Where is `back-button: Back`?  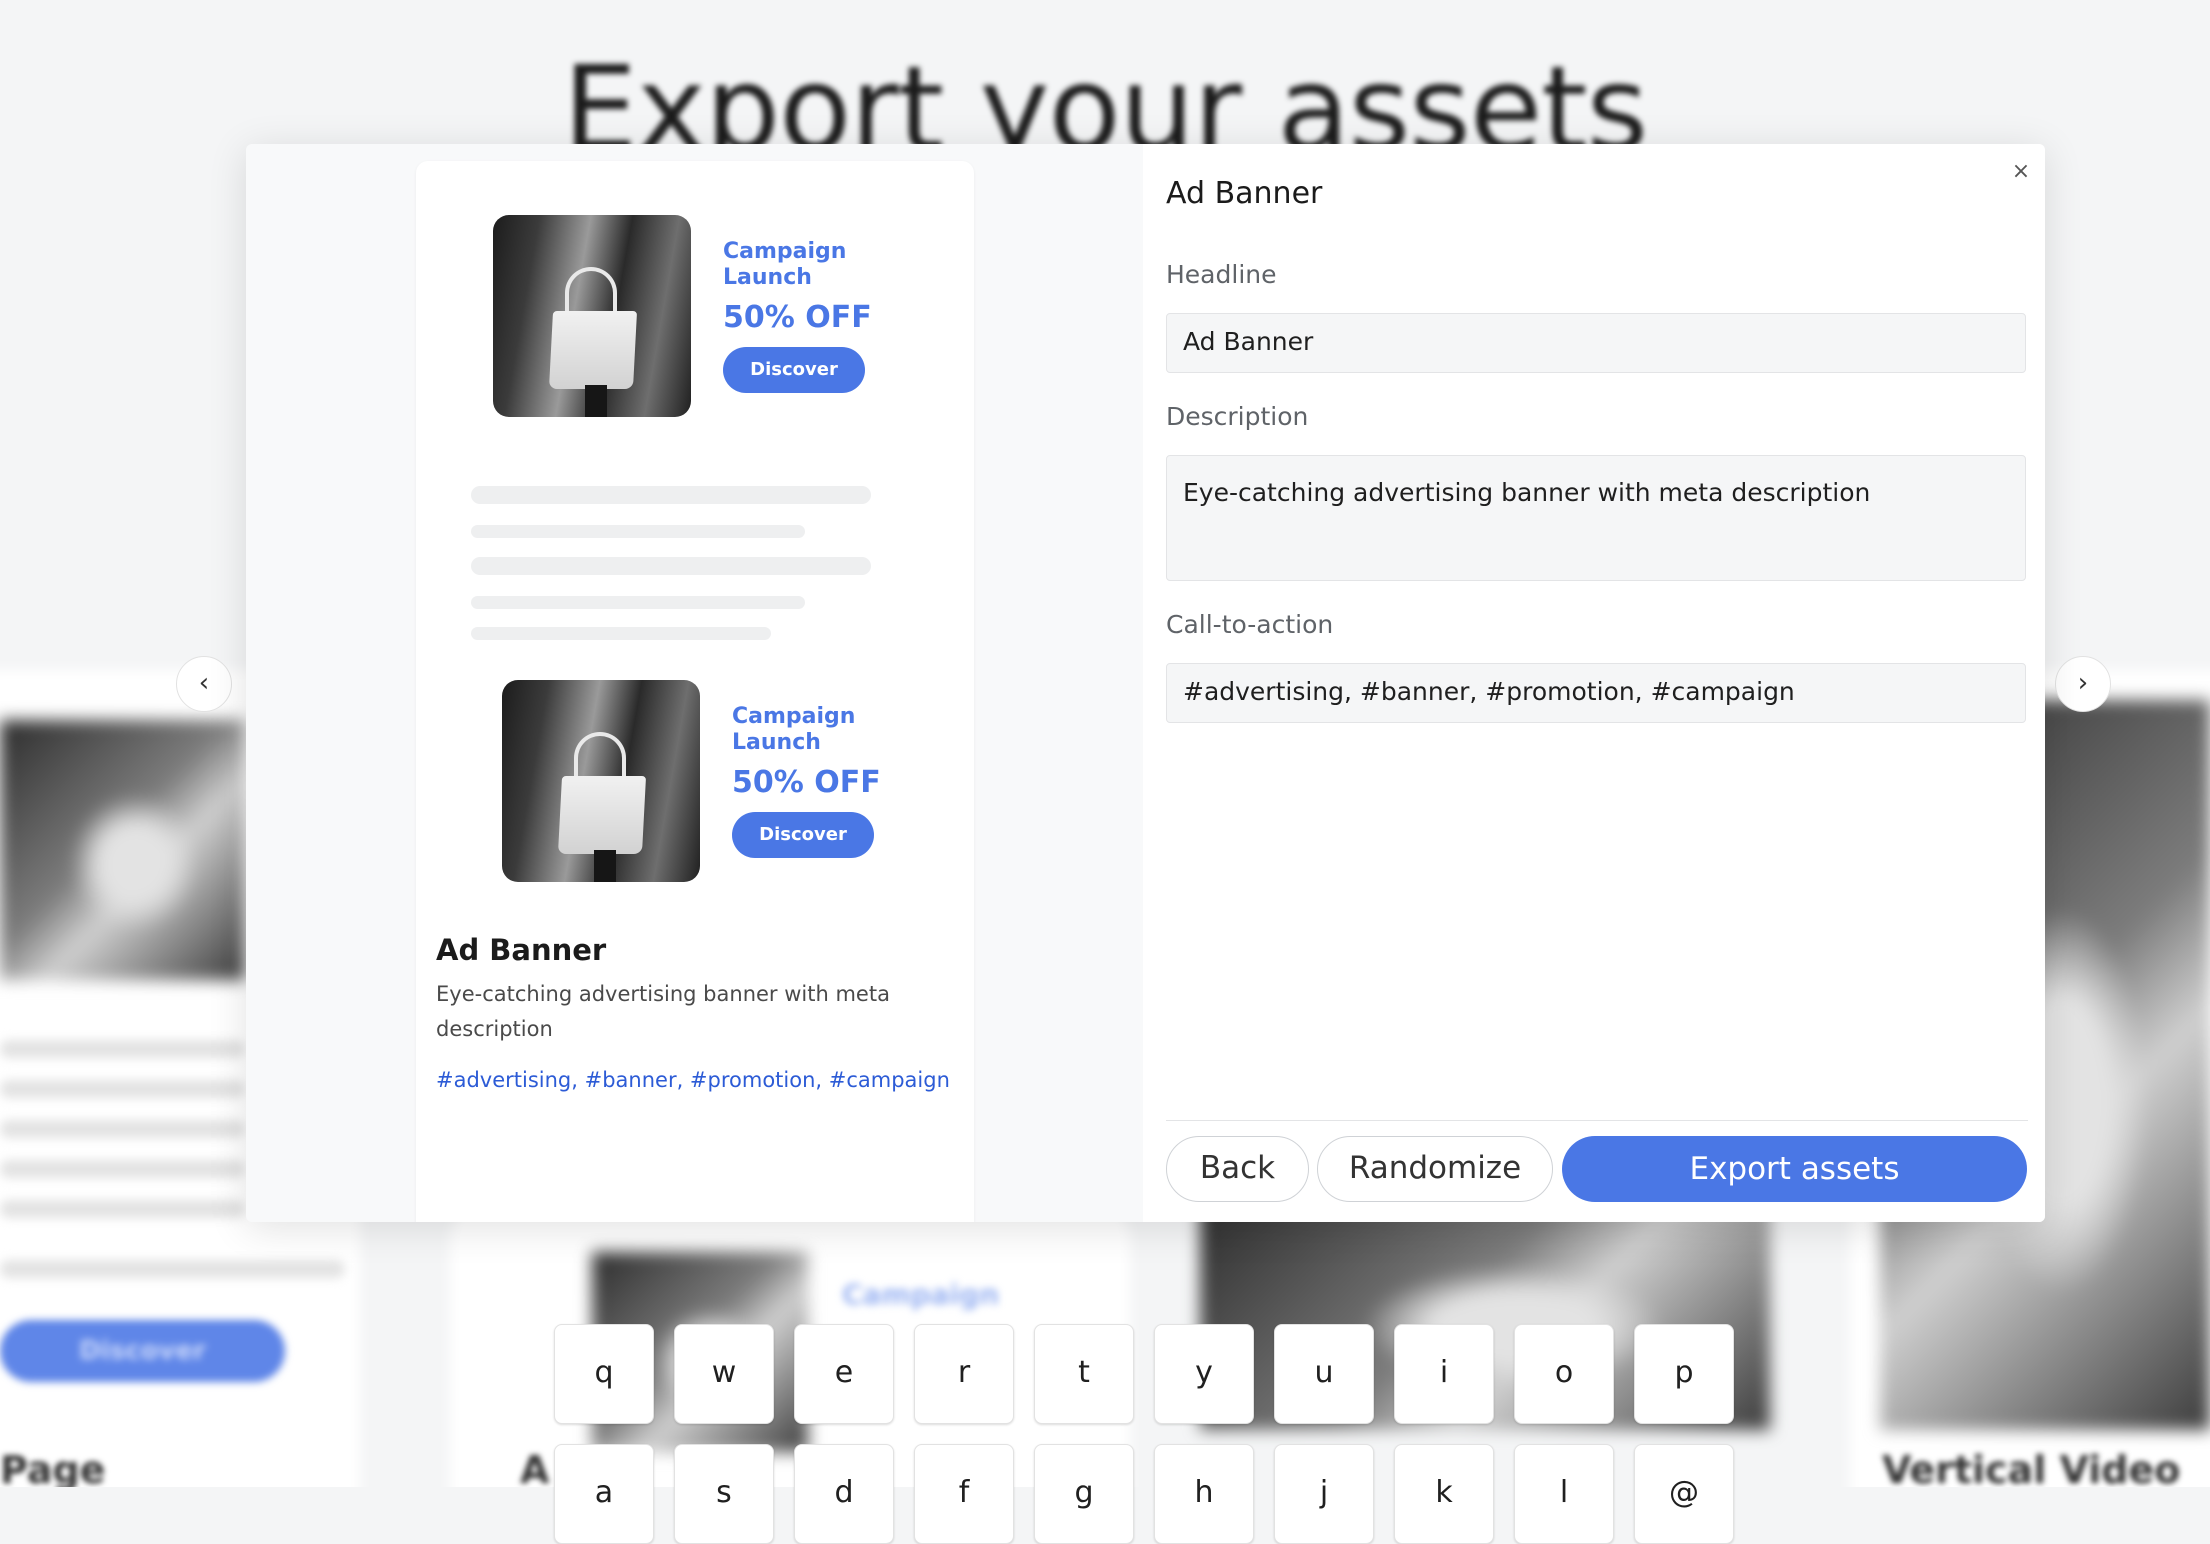 back-button: Back is located at coordinates (1237, 1169).